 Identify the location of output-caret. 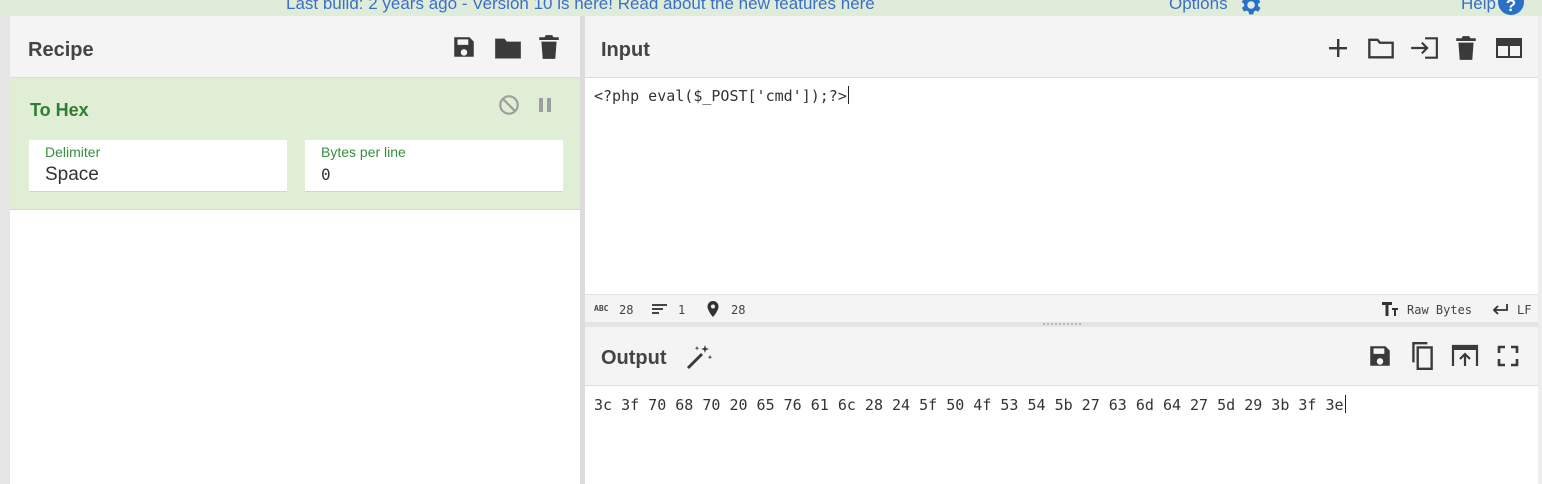
(1345, 404).